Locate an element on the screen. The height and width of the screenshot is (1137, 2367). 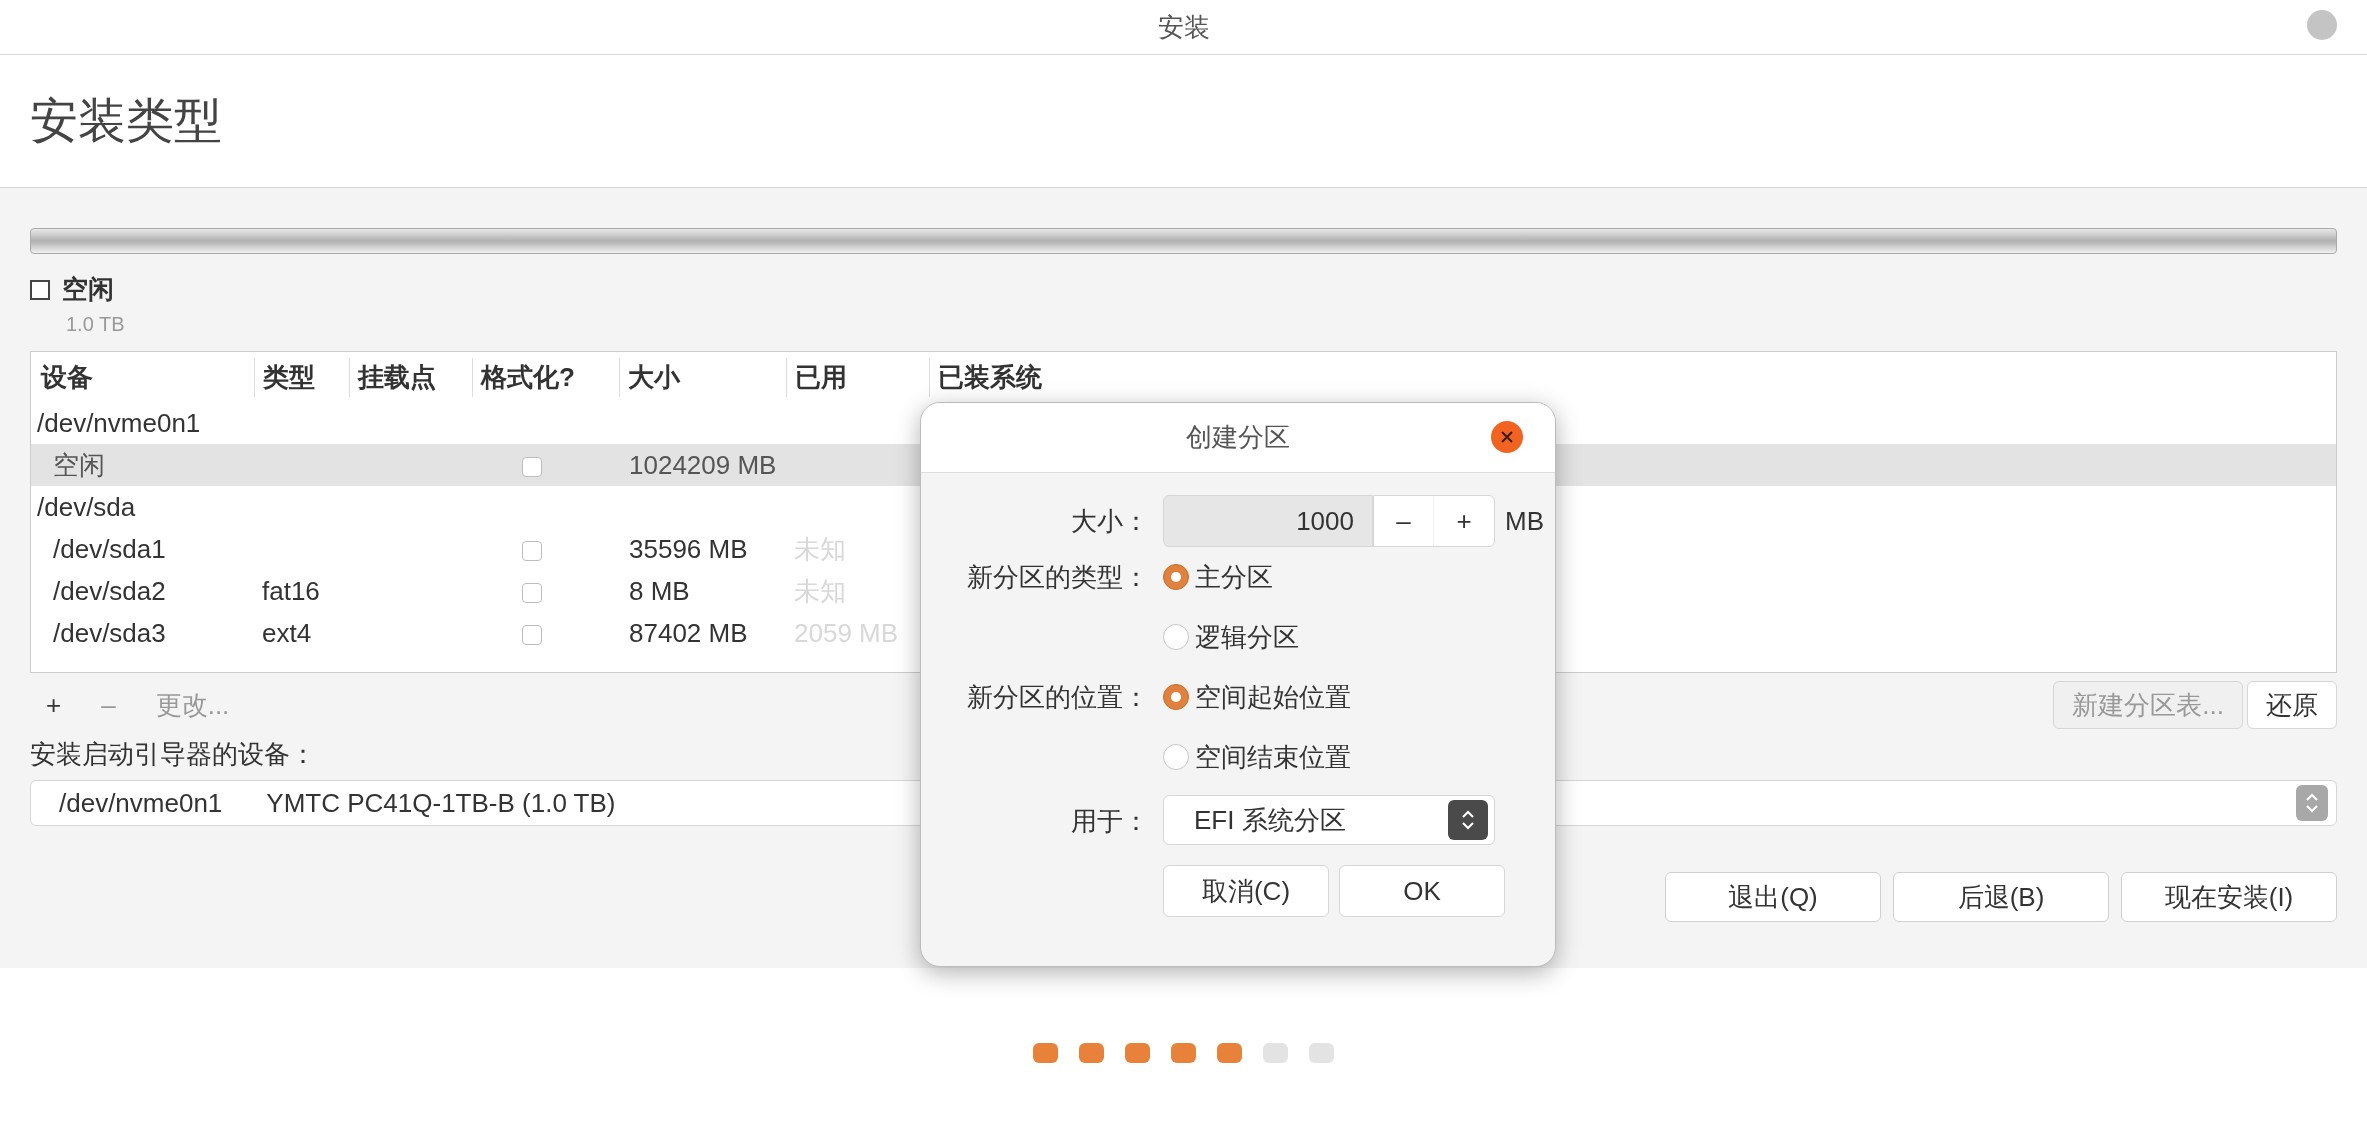
field-label: 大小： is located at coordinates (1109, 521).